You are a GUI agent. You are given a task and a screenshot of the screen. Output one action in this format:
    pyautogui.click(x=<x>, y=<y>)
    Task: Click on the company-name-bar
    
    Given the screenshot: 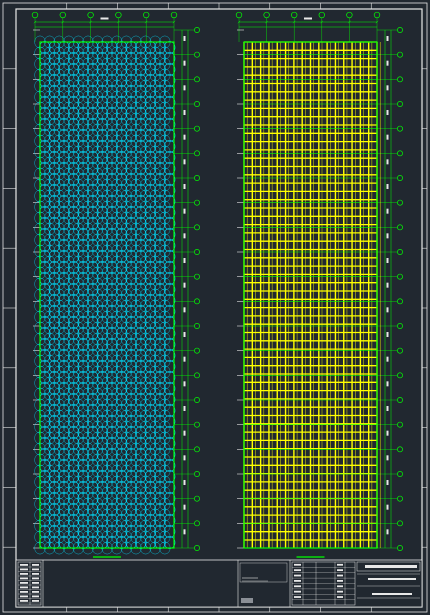 What is the action you would take?
    pyautogui.click(x=391, y=566)
    